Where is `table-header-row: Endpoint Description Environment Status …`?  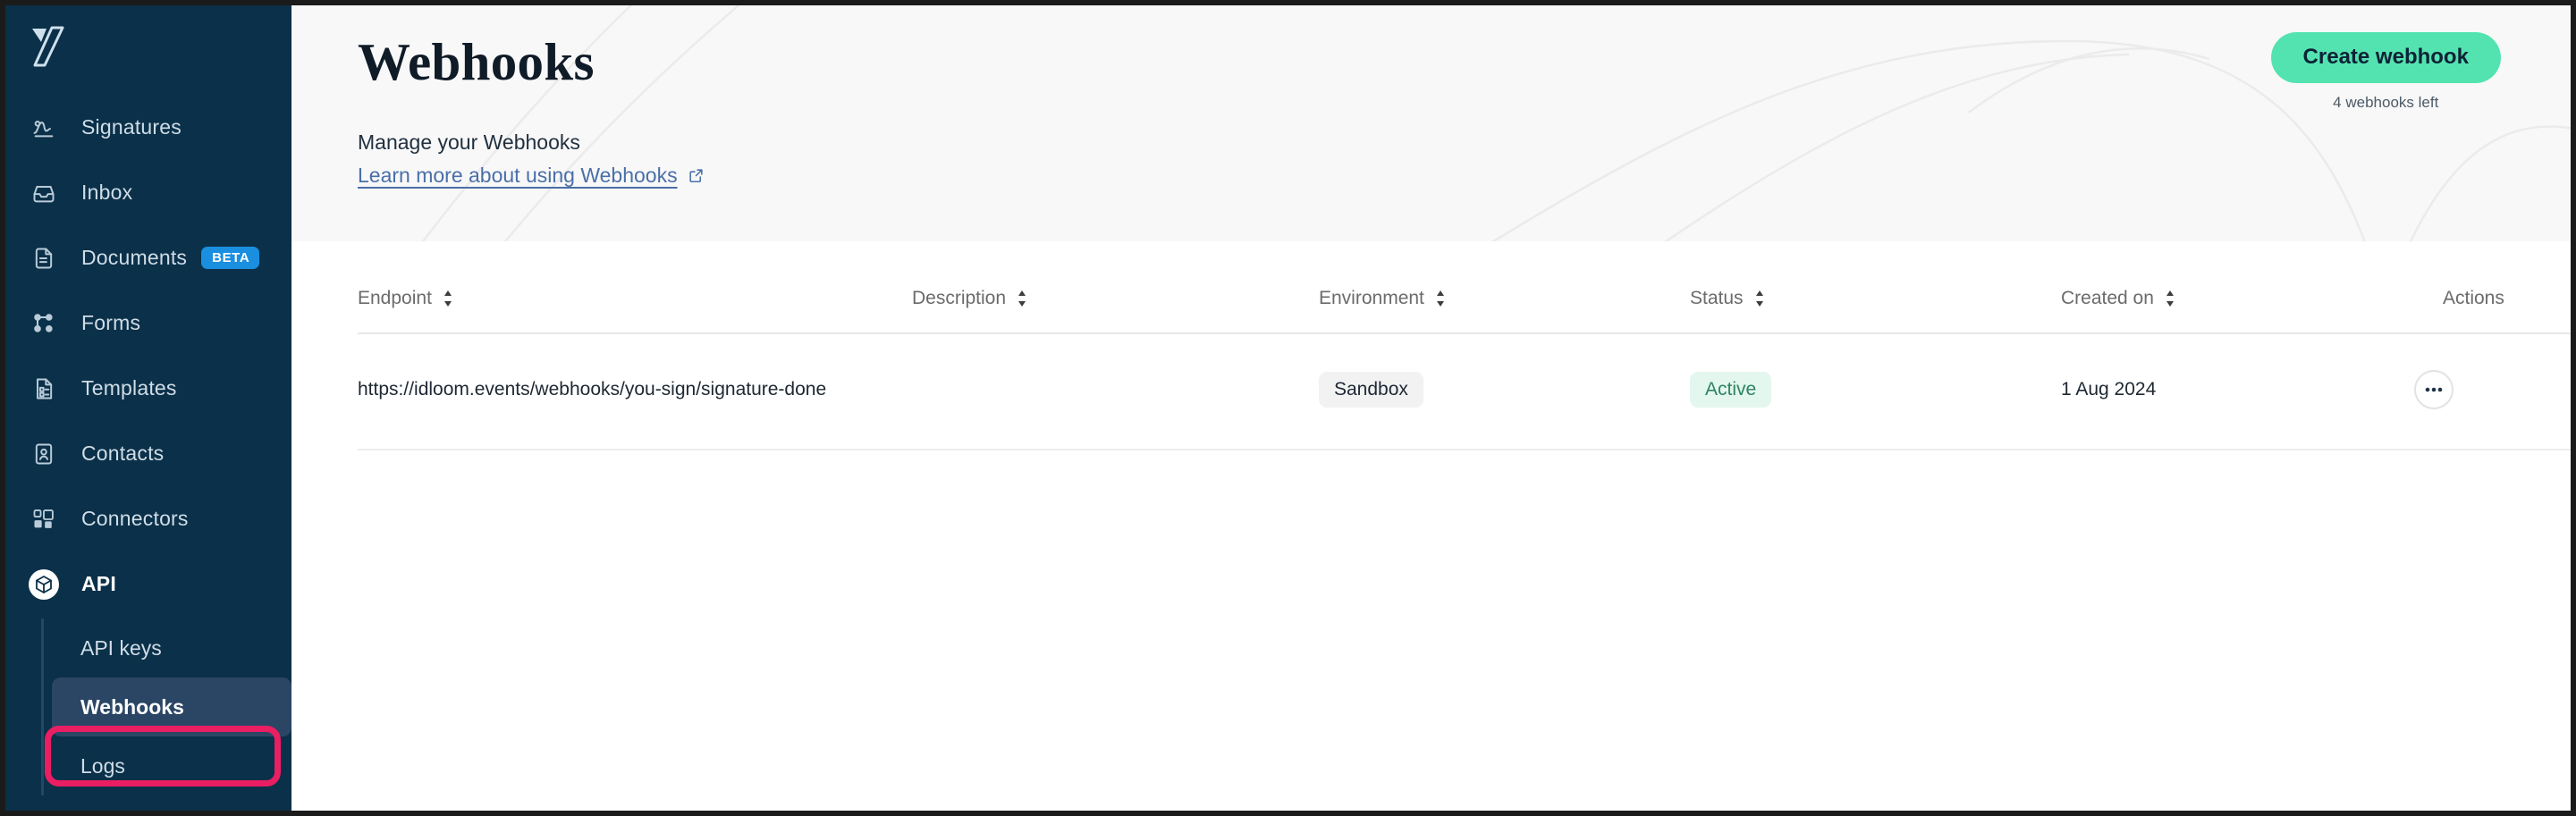 table-header-row: Endpoint Description Environment Status … is located at coordinates (1464, 287).